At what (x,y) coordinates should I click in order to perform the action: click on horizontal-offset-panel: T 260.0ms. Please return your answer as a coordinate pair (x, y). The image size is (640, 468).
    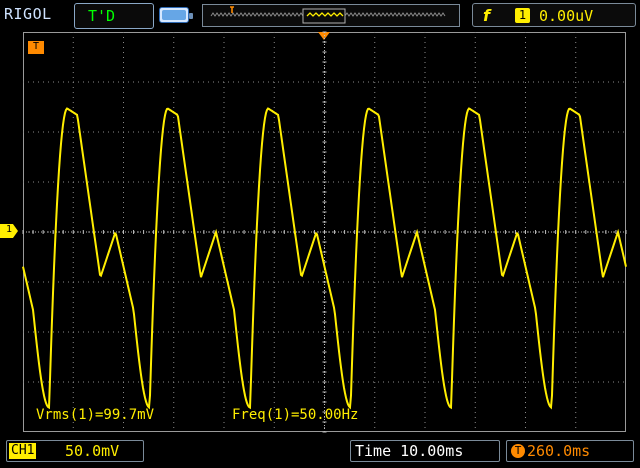
    Looking at the image, I should click on (570, 451).